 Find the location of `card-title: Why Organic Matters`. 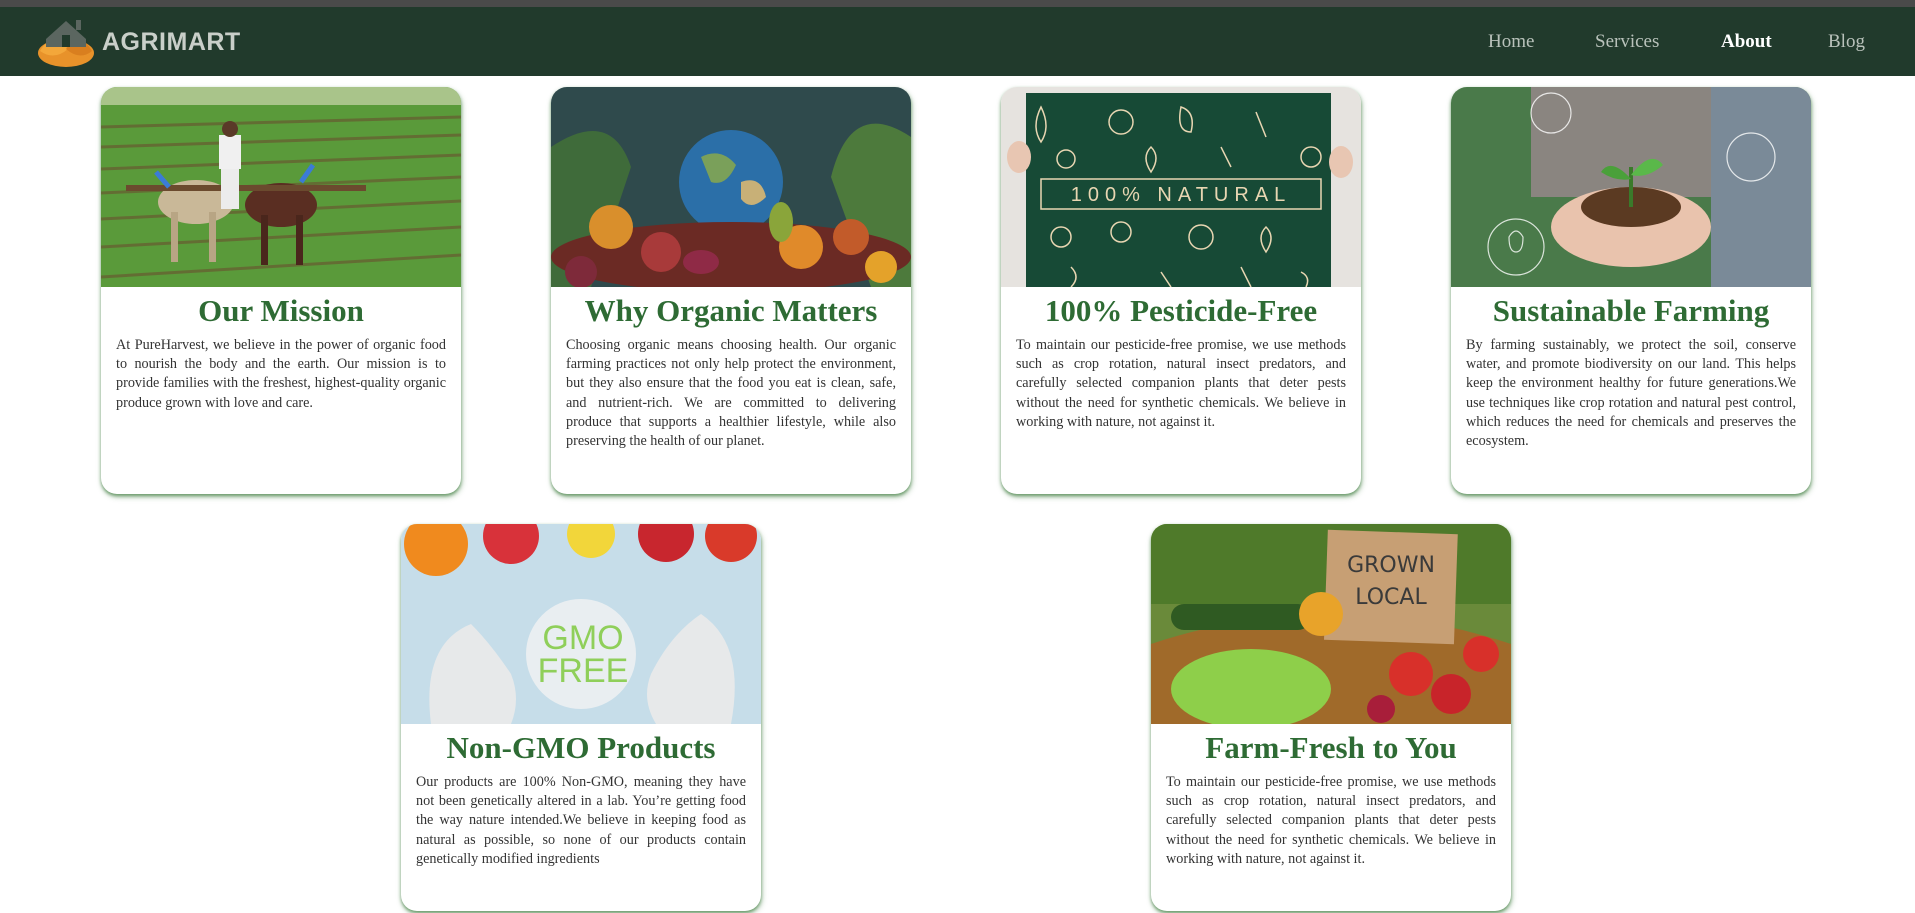

card-title: Why Organic Matters is located at coordinates (731, 310).